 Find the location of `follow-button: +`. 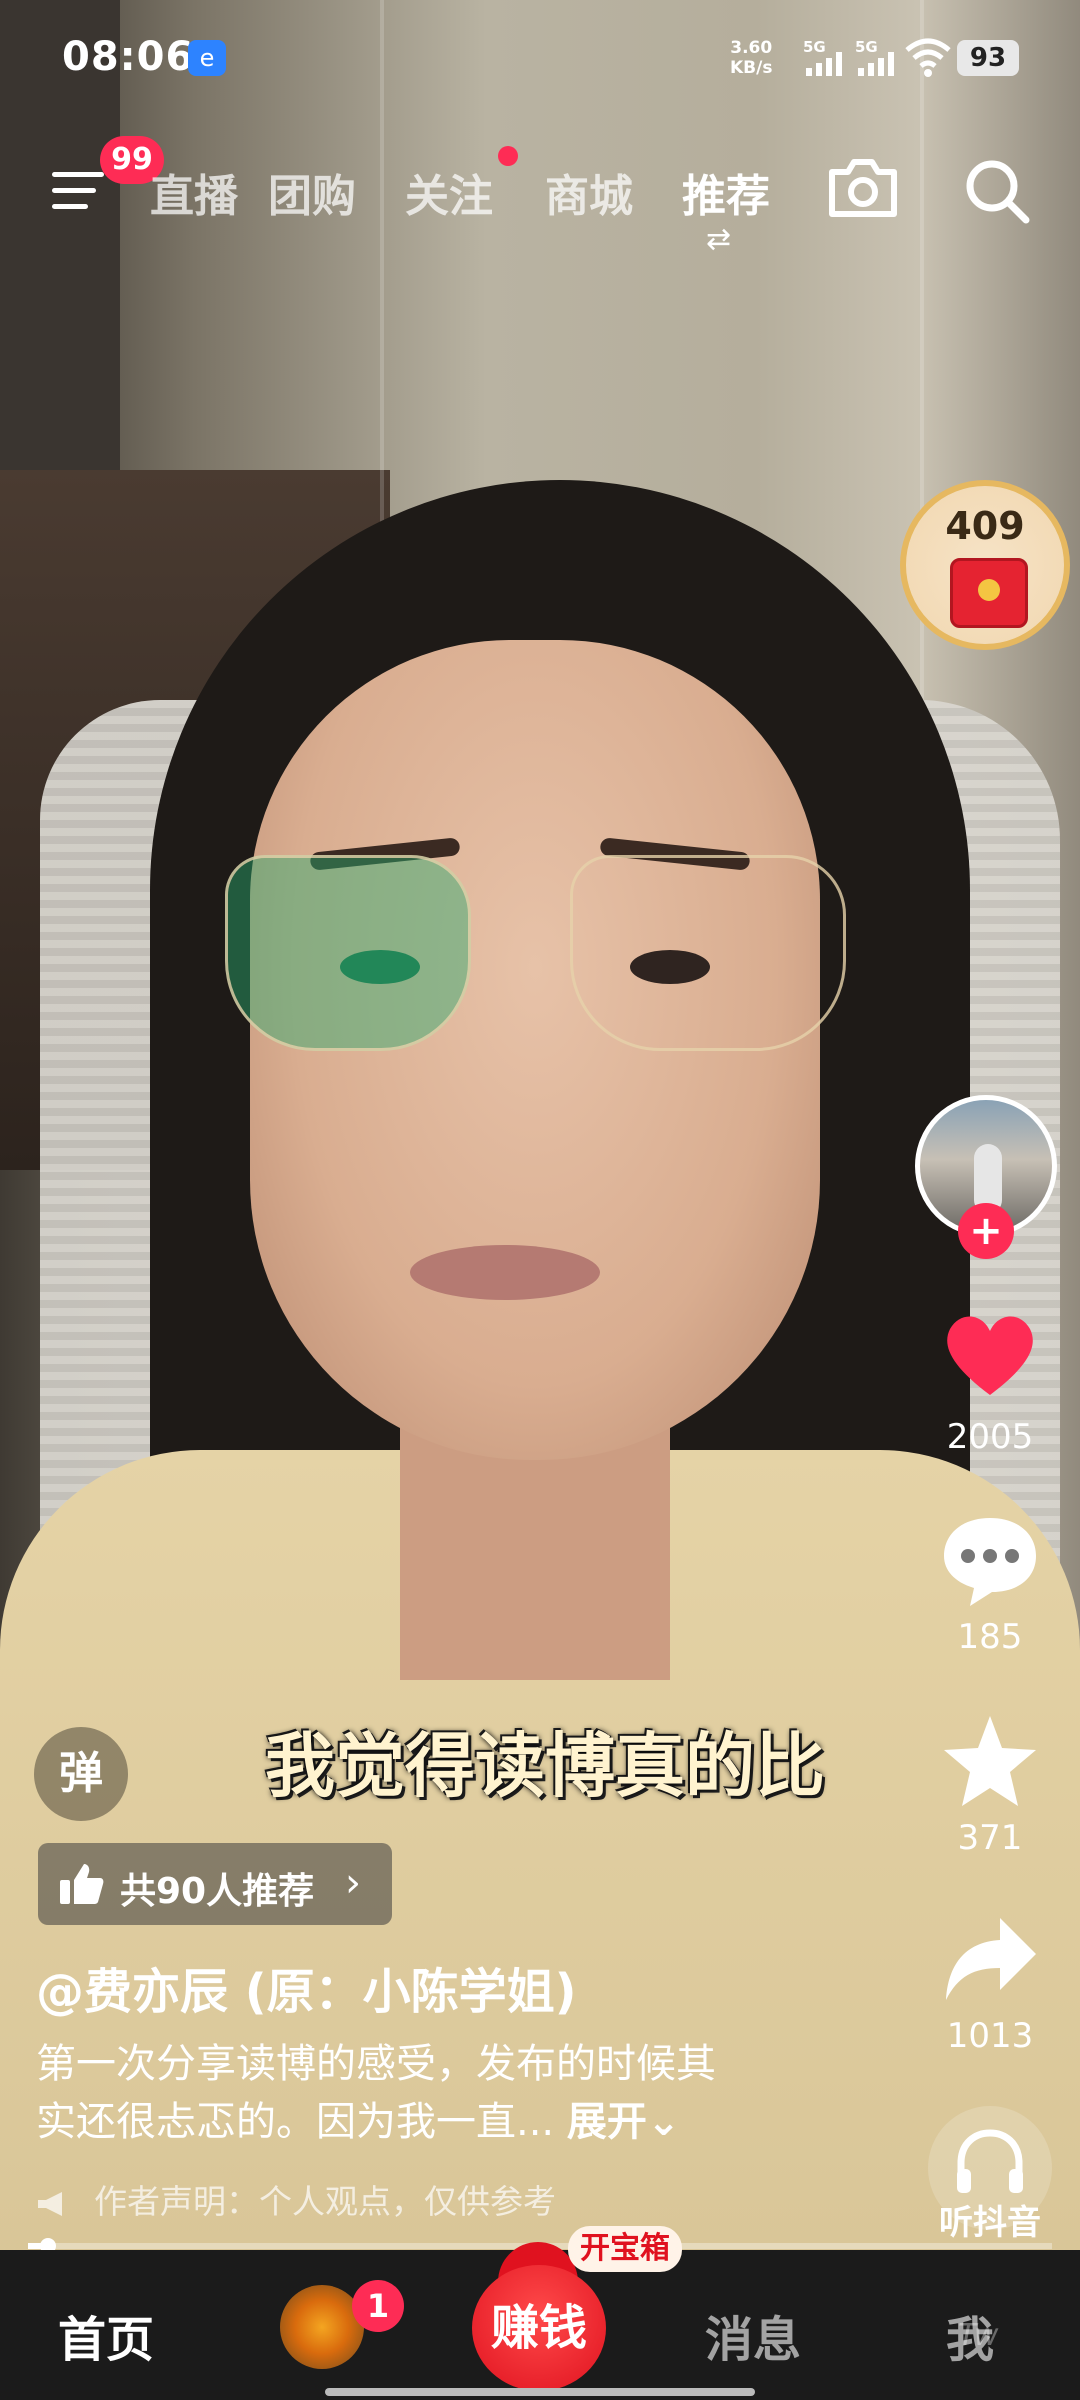

follow-button: + is located at coordinates (986, 1231).